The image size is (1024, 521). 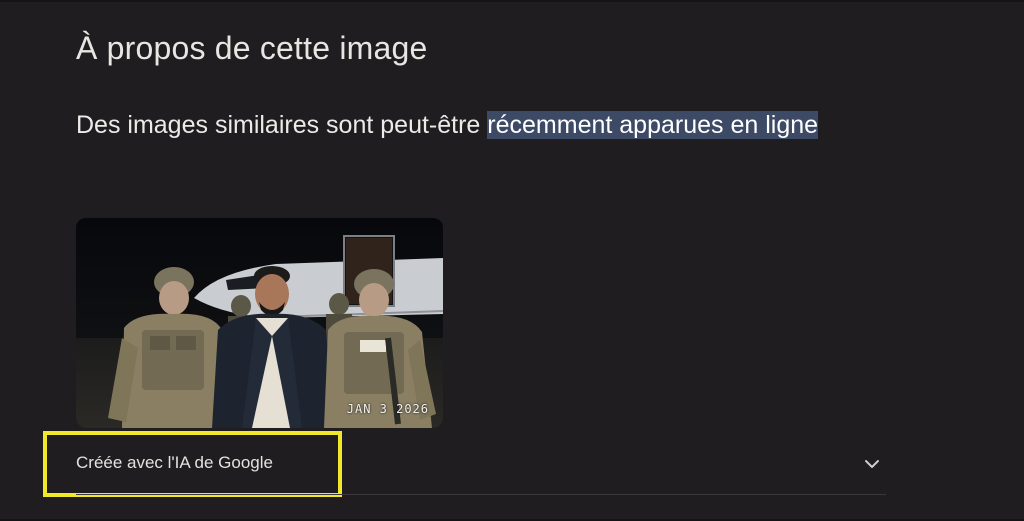 I want to click on preview-image: JAN 3 2026, so click(x=259, y=323).